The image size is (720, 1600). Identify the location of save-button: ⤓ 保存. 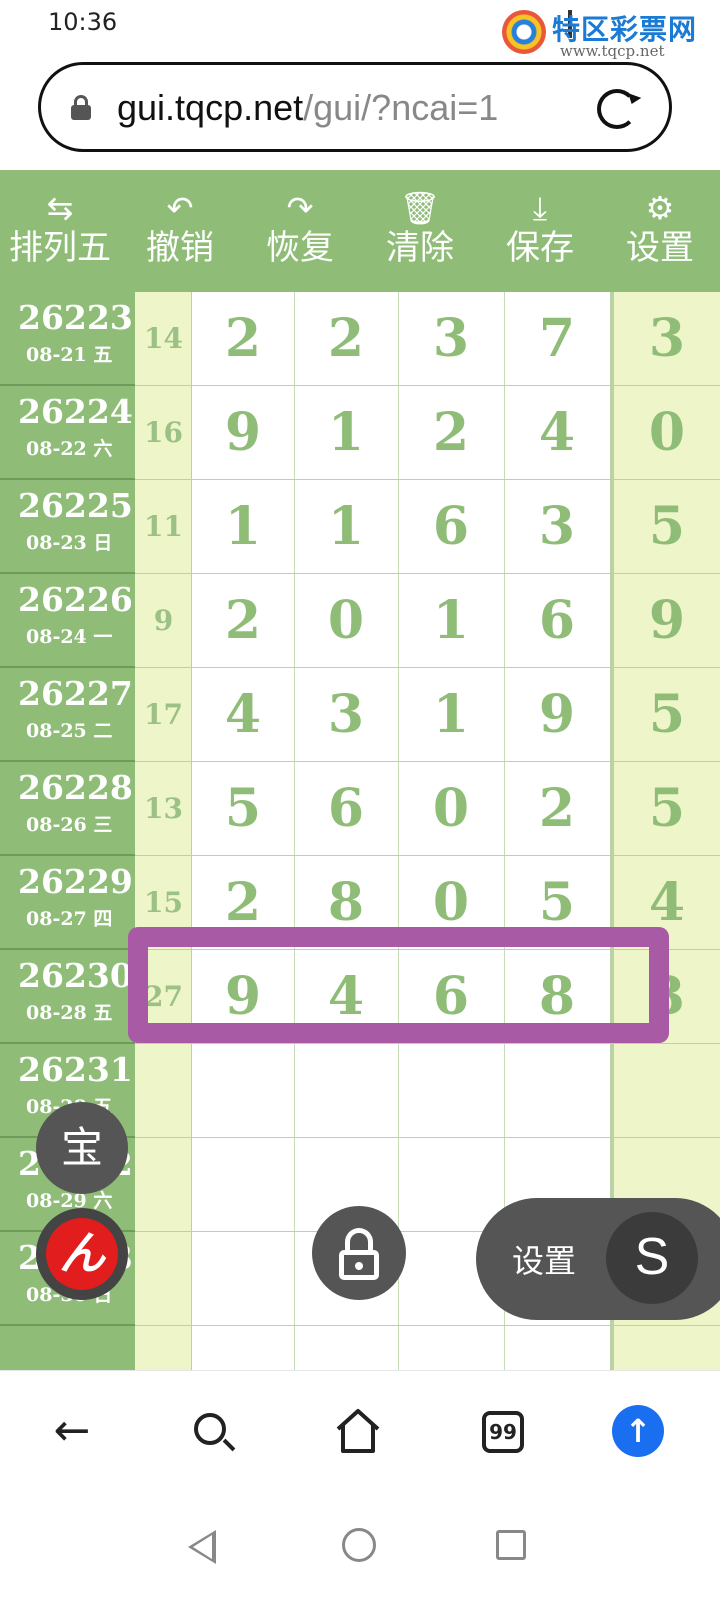
(540, 231).